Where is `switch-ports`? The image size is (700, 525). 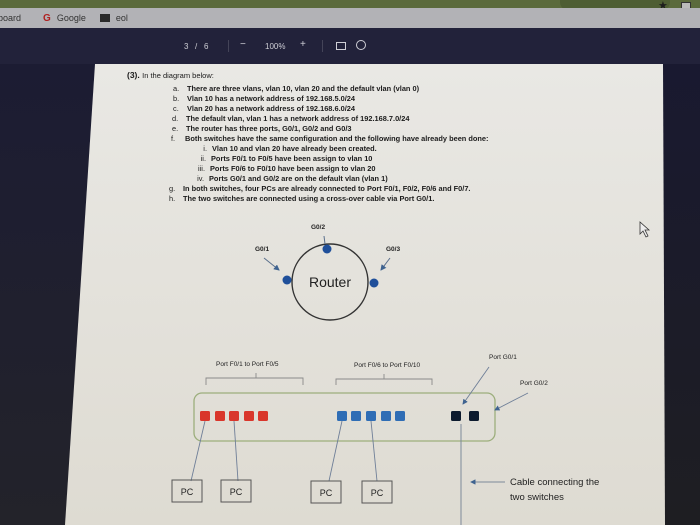 switch-ports is located at coordinates (339, 416).